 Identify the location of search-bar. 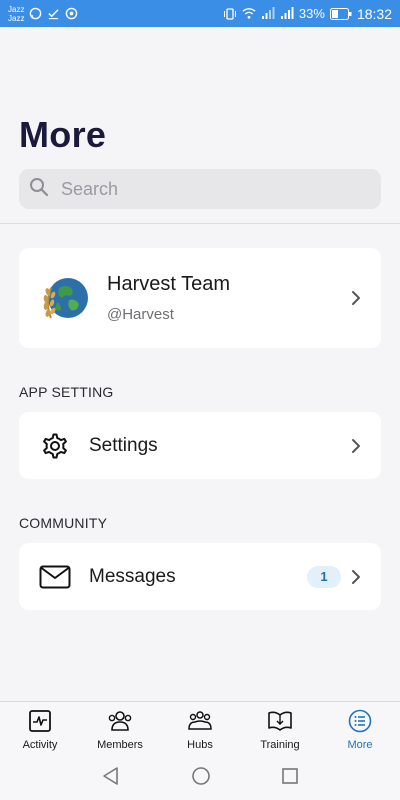
(200, 189).